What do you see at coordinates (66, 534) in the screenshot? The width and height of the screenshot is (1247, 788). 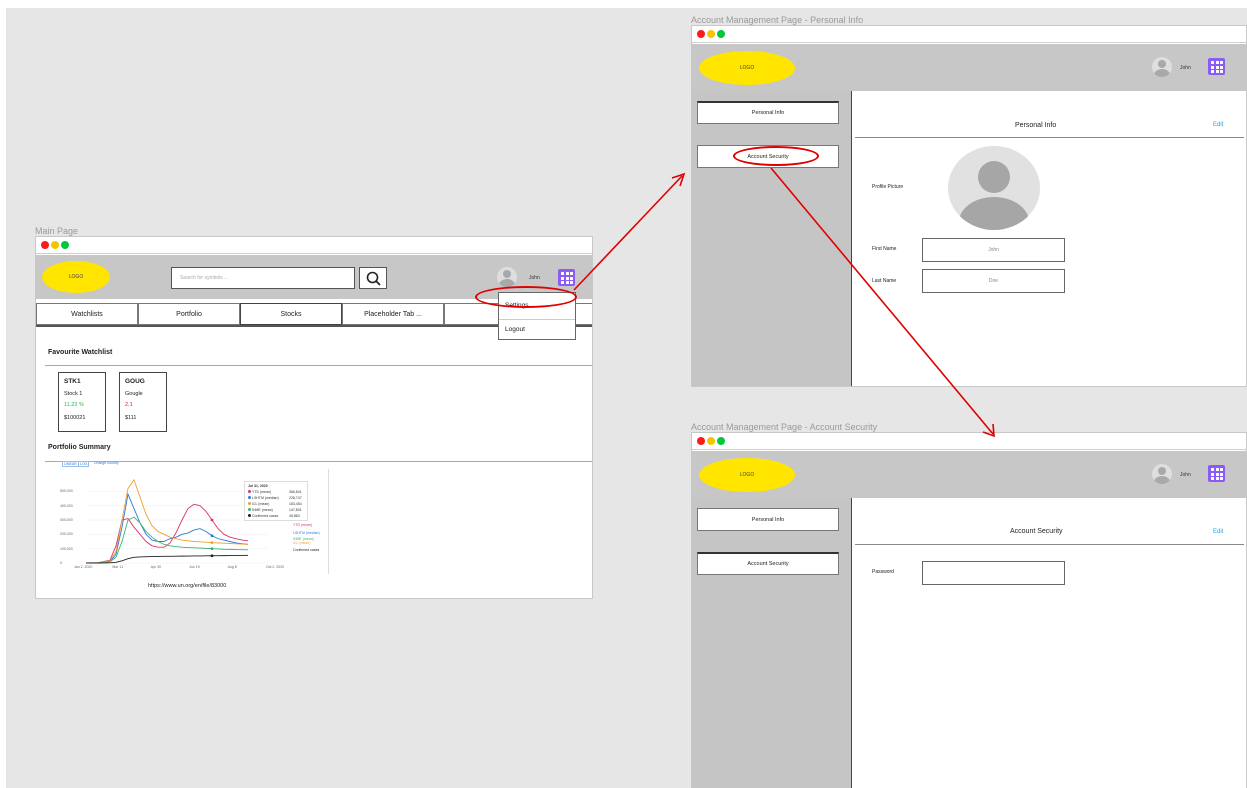 I see `y-tick-label: 200,000` at bounding box center [66, 534].